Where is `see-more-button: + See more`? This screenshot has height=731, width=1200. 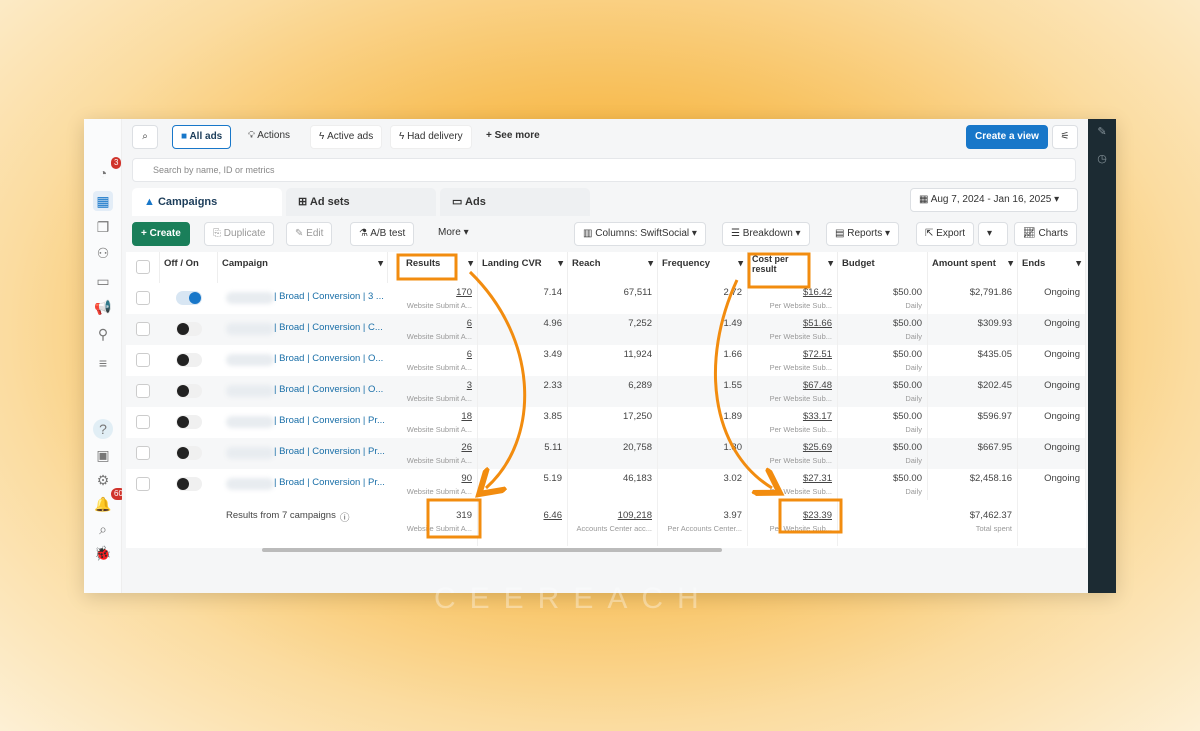 see-more-button: + See more is located at coordinates (513, 137).